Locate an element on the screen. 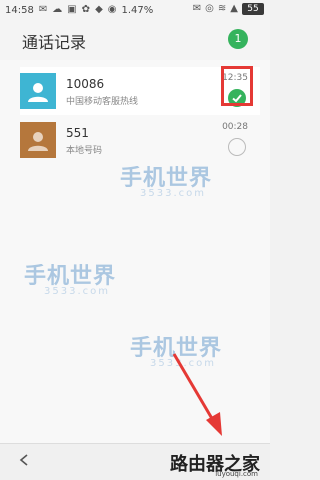  image-icon: ▣ is located at coordinates (72, 9).